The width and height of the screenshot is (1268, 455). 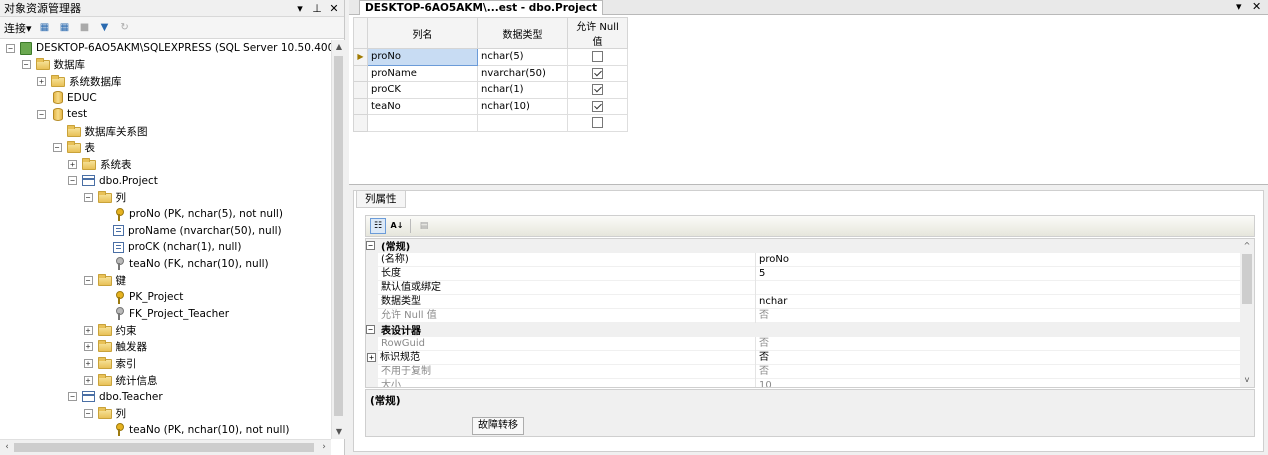 I want to click on tree-node: − test, so click(x=62, y=114).